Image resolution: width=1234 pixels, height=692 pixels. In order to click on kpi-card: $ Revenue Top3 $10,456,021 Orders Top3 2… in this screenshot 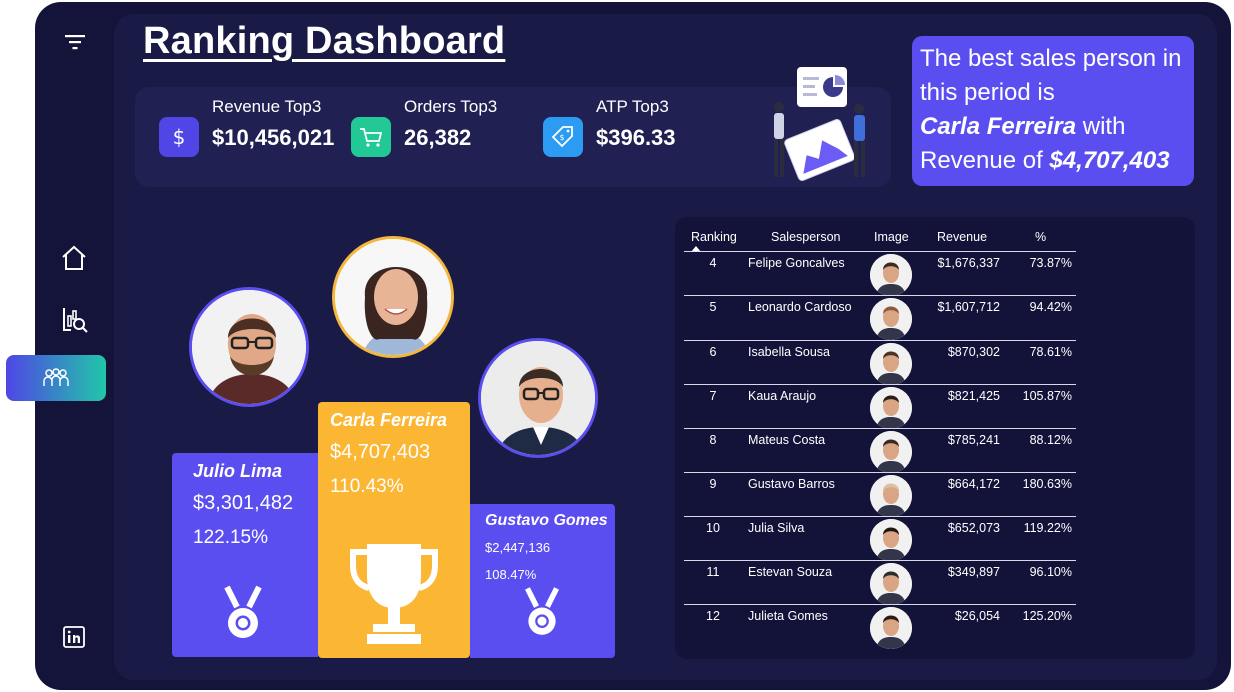, I will do `click(513, 127)`.